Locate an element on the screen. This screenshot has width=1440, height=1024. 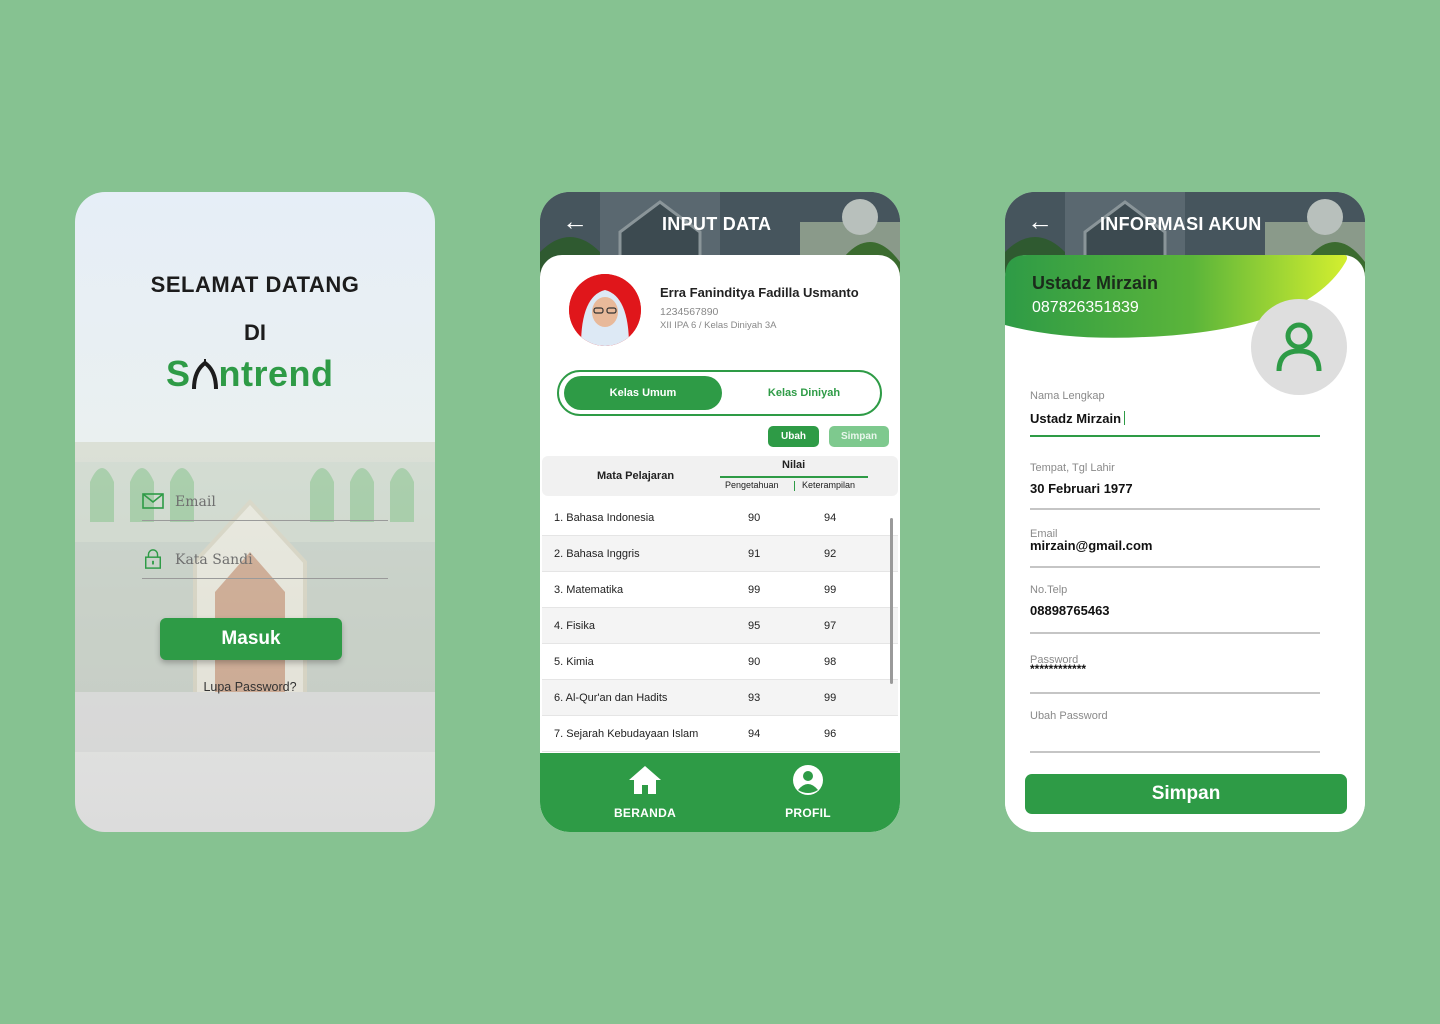
email-account-field: Email mirzain@gmail.com is located at coordinates (1175, 549).